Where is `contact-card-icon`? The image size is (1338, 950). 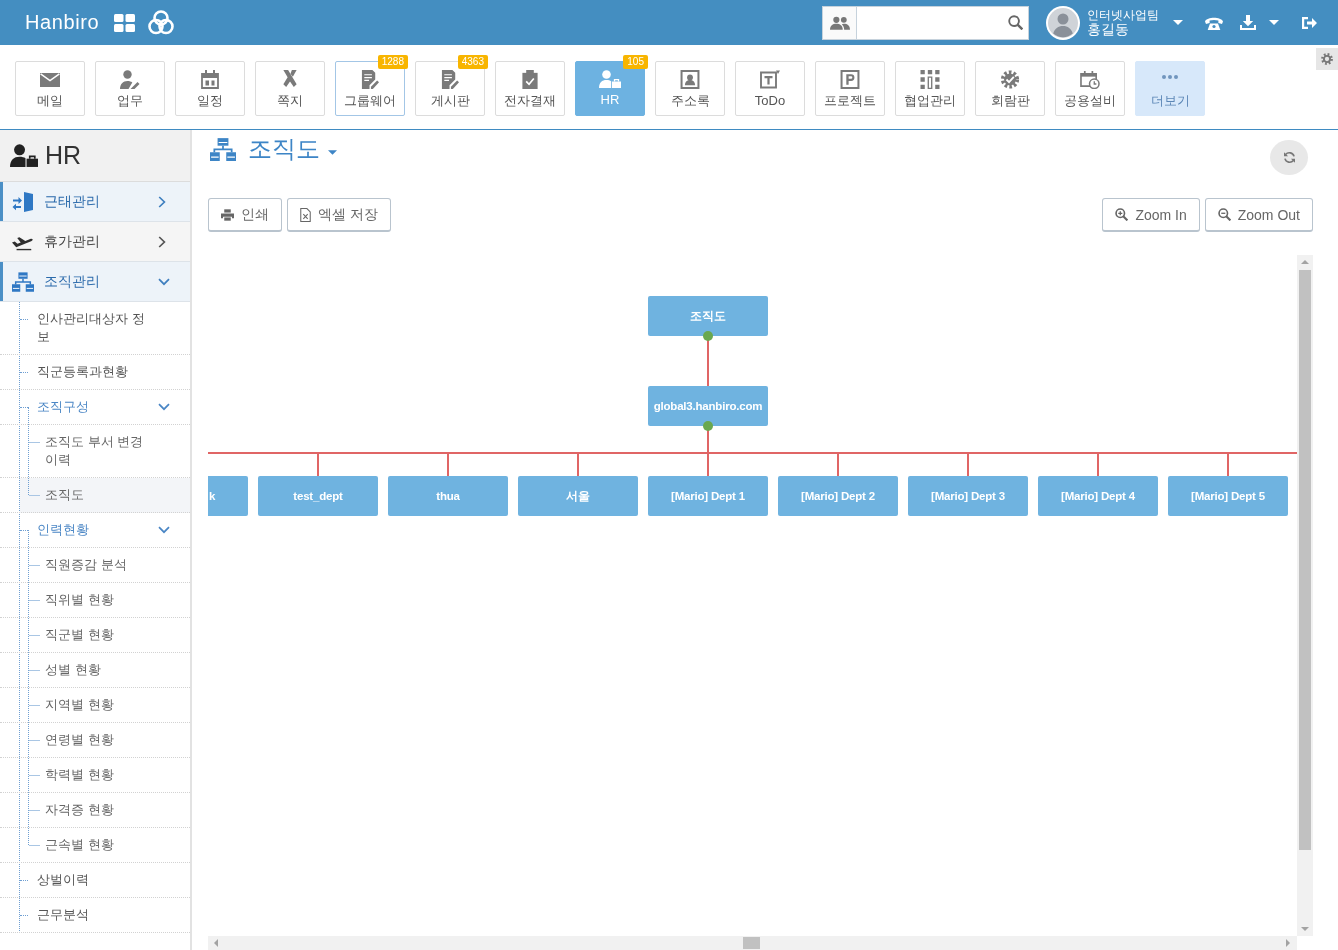
contact-card-icon is located at coordinates (690, 79).